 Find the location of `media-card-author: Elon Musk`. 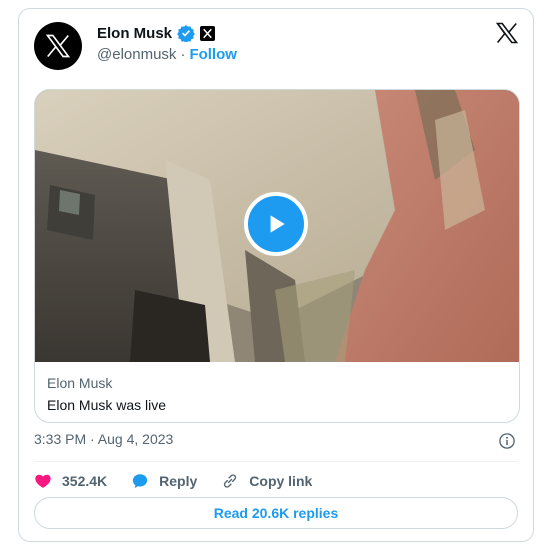

media-card-author: Elon Musk is located at coordinates (80, 383).